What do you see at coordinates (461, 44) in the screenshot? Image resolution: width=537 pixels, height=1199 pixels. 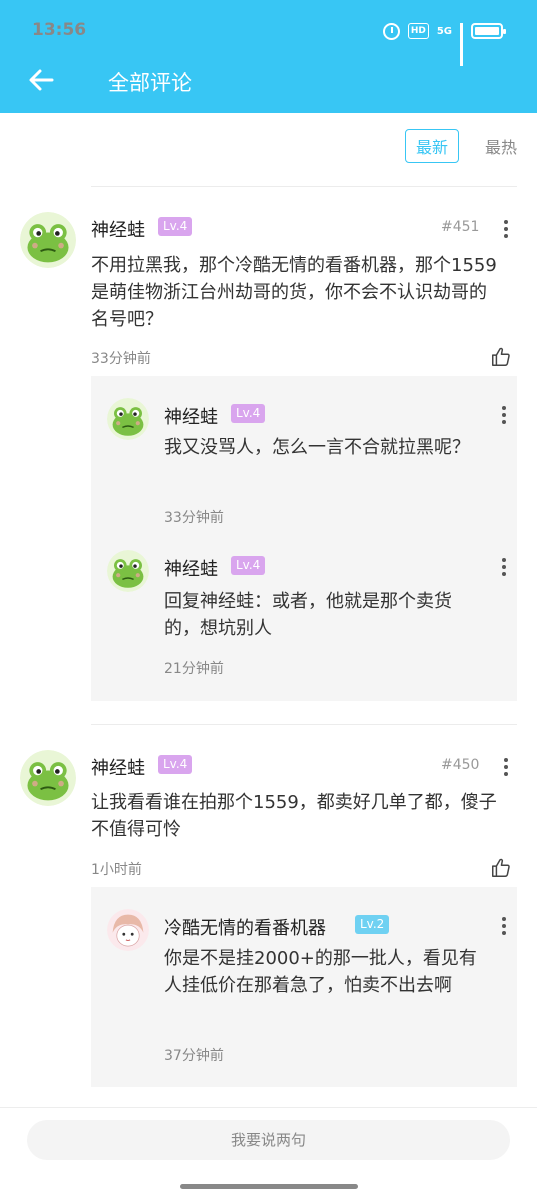 I see `signal-icon` at bounding box center [461, 44].